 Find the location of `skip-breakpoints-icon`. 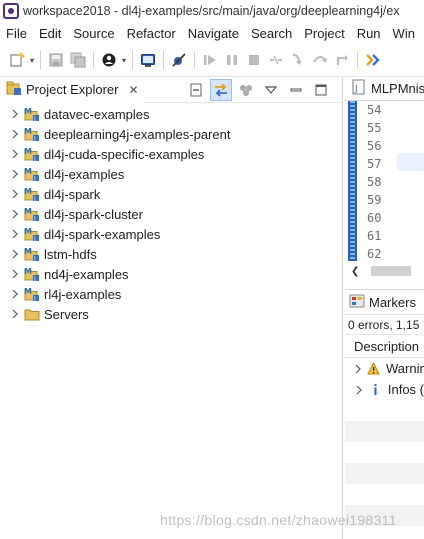

skip-breakpoints-icon is located at coordinates (179, 60).